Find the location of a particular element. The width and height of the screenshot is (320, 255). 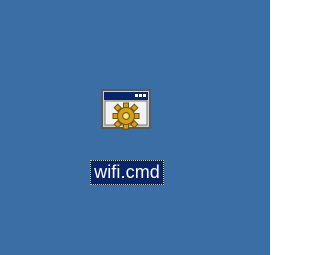

file-name-label: wifi.cmd is located at coordinates (127, 172).